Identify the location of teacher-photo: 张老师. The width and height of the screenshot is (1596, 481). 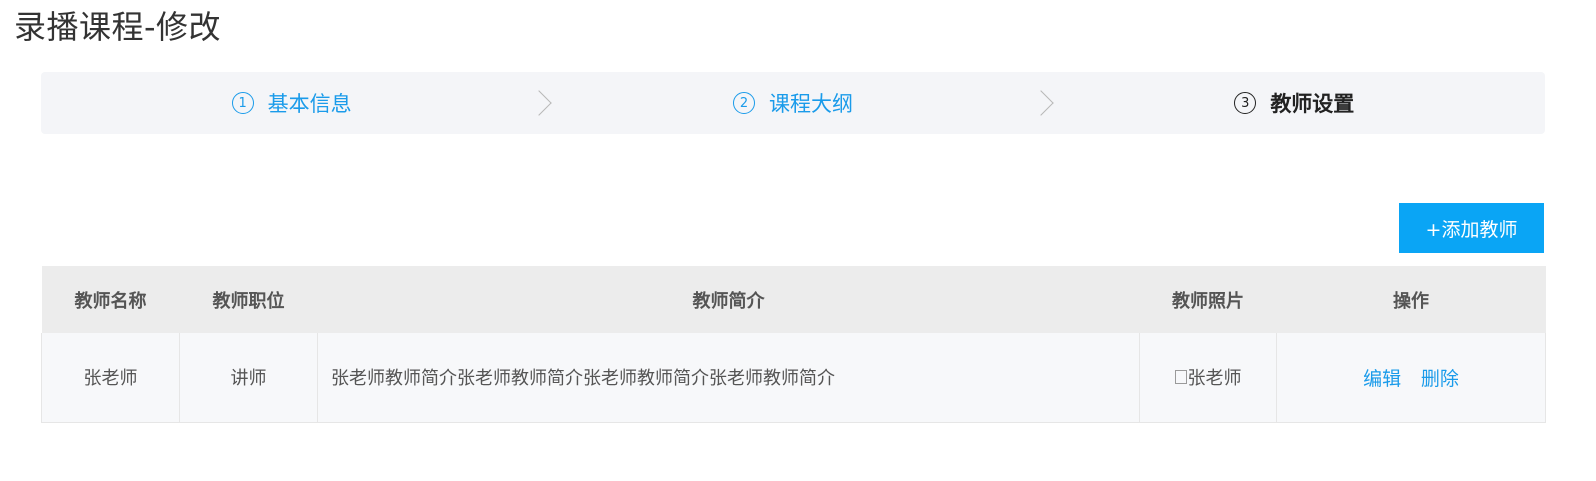
(1208, 377).